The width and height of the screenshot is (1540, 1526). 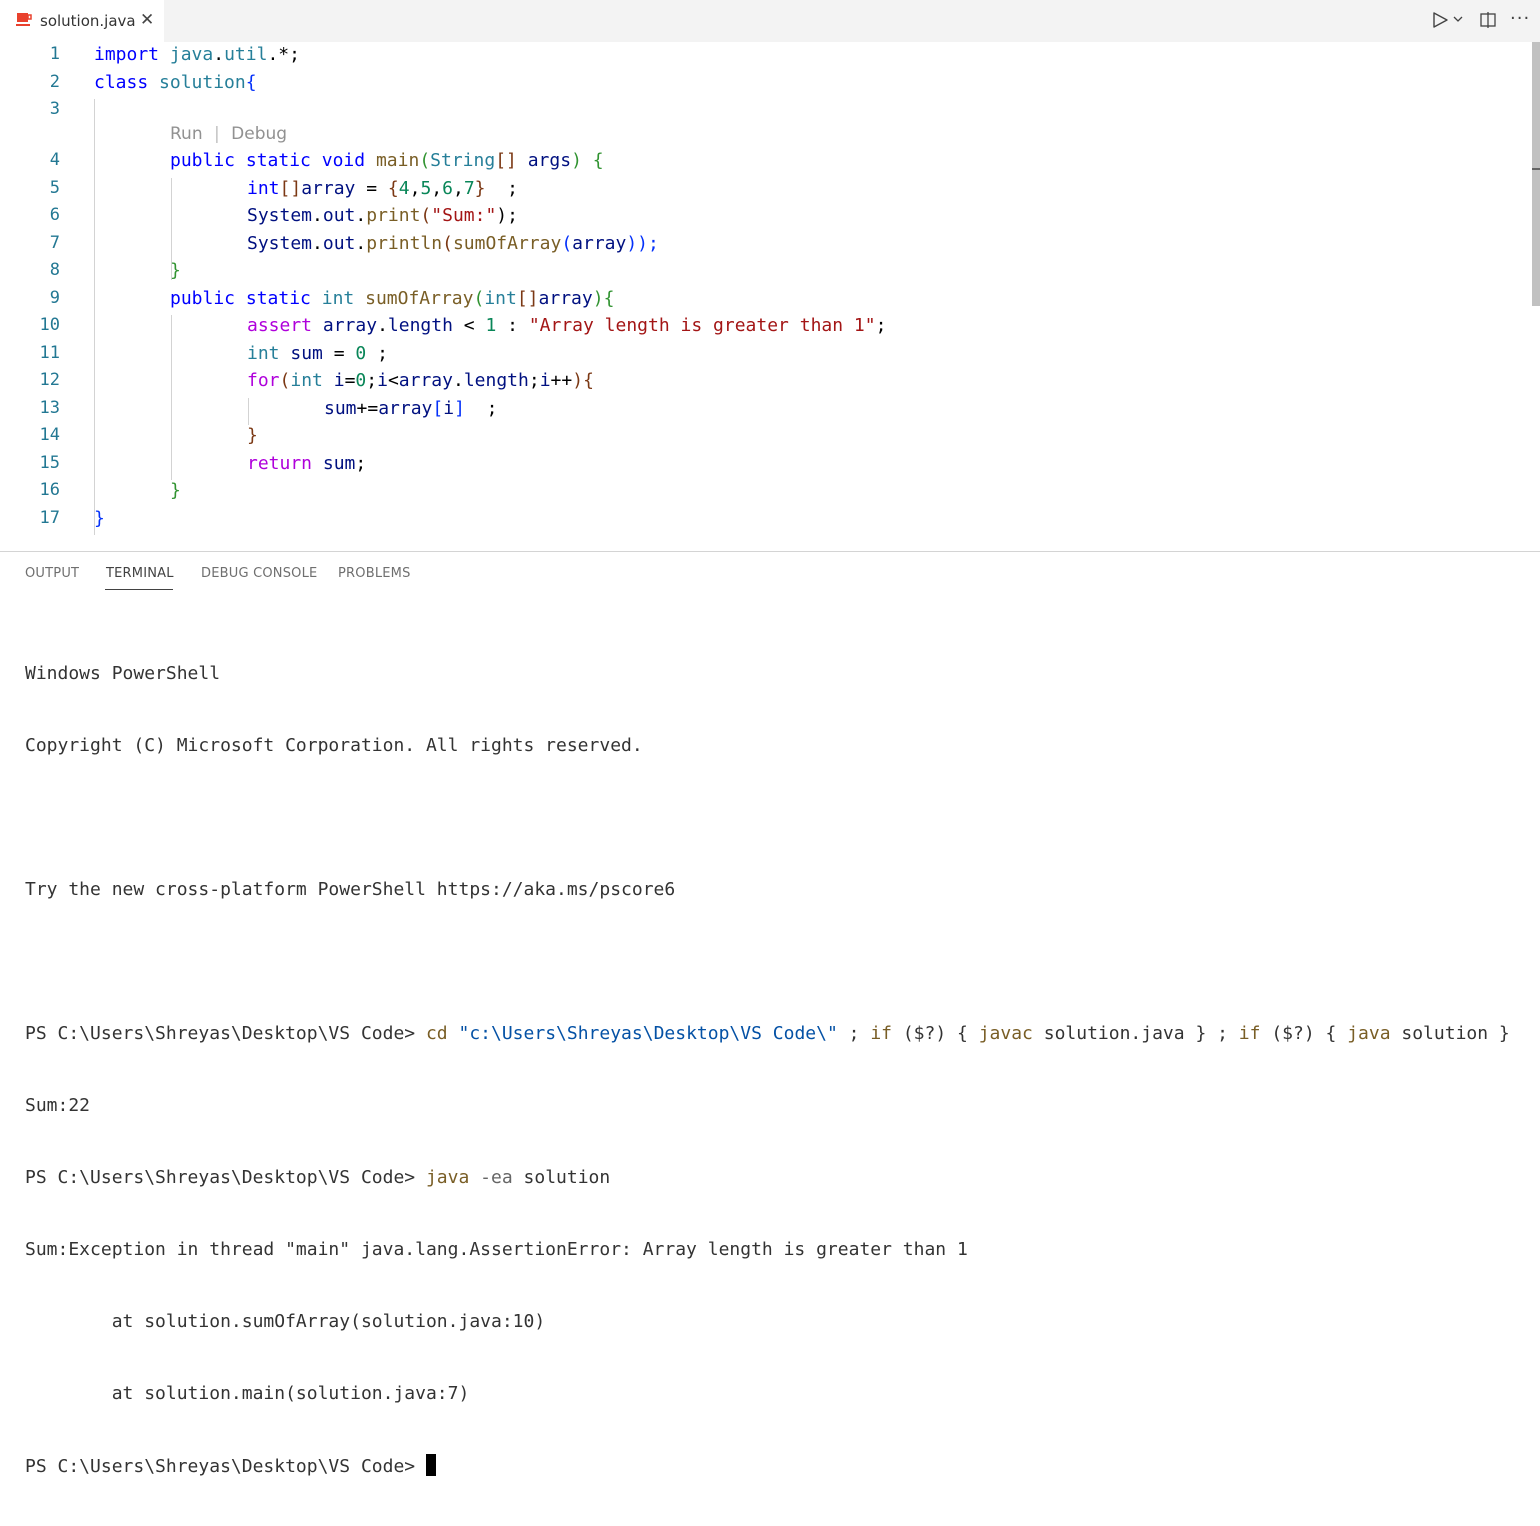 What do you see at coordinates (459, 408) in the screenshot?
I see `token: ]` at bounding box center [459, 408].